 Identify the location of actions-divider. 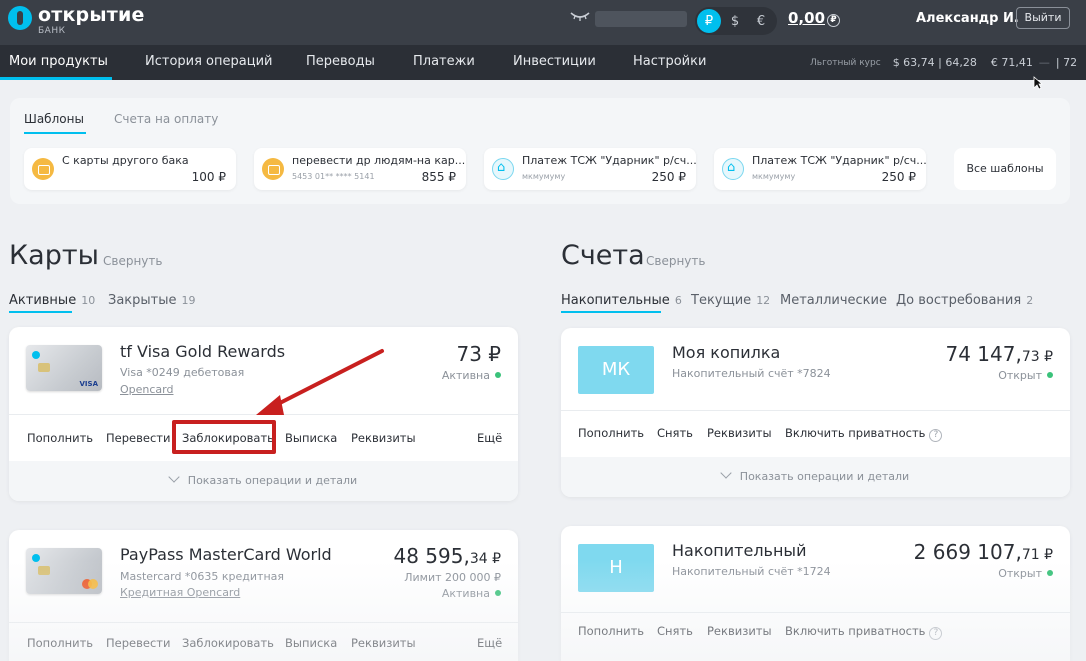
(815, 612).